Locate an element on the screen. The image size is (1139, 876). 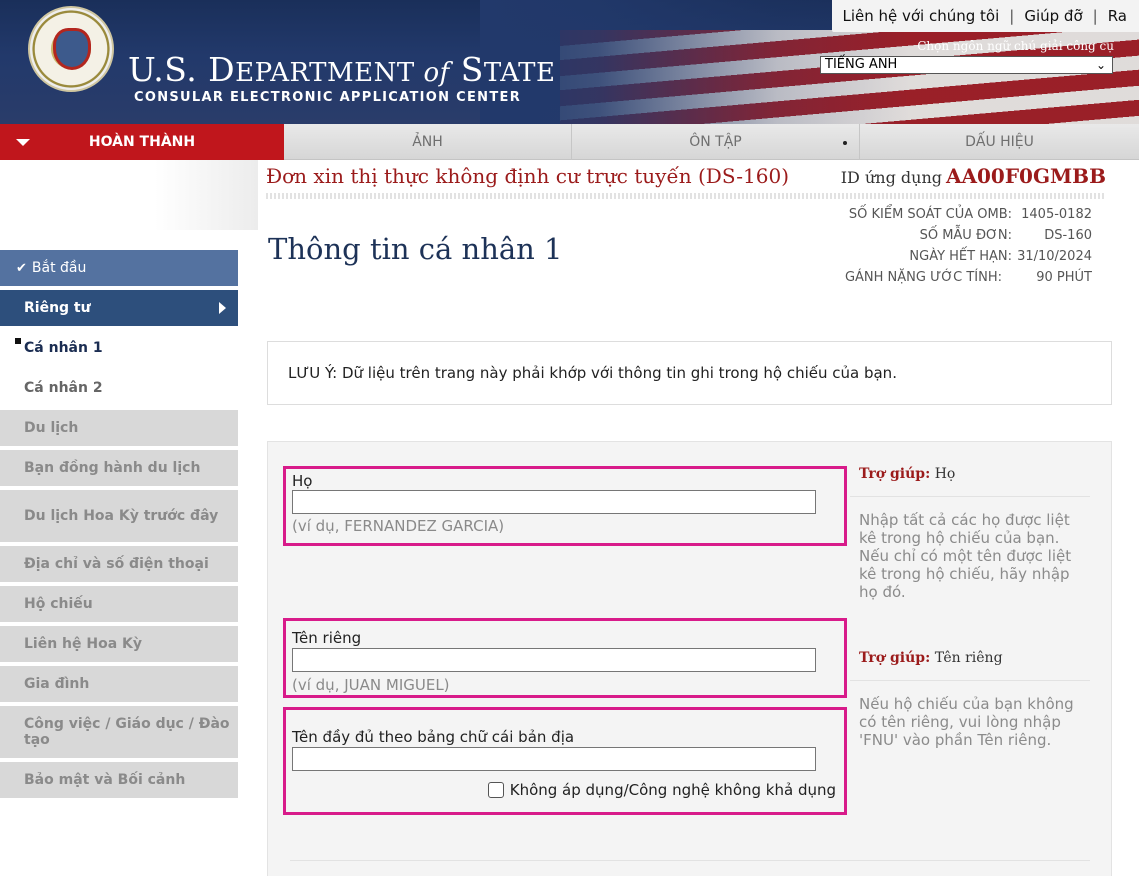
tab-photo: ẢNH is located at coordinates (428, 142).